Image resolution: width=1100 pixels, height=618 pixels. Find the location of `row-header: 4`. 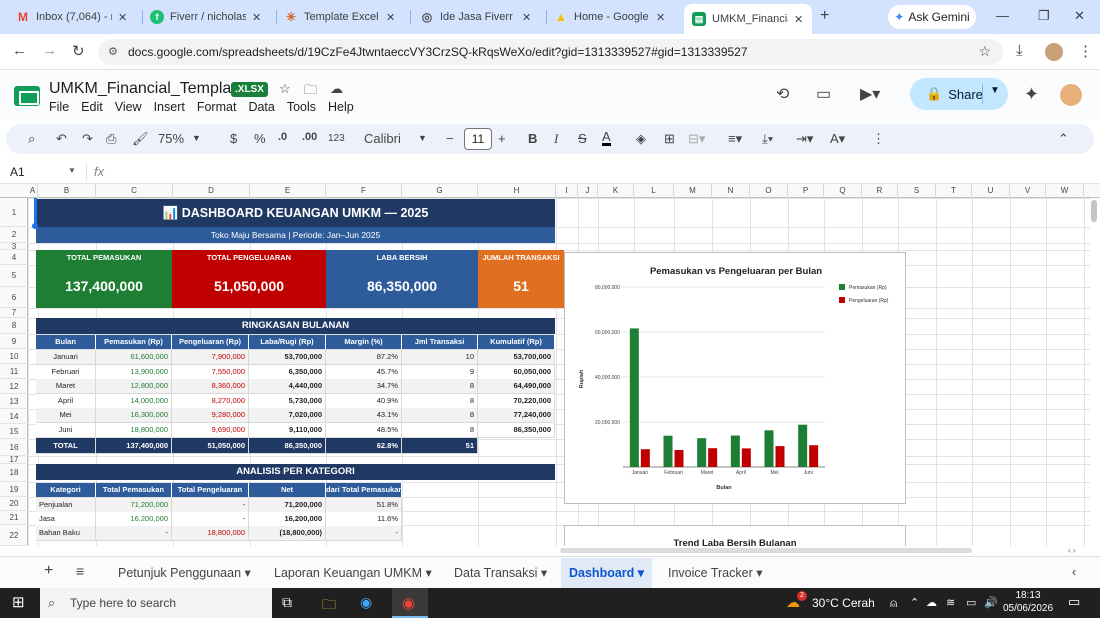

row-header: 4 is located at coordinates (14, 257).